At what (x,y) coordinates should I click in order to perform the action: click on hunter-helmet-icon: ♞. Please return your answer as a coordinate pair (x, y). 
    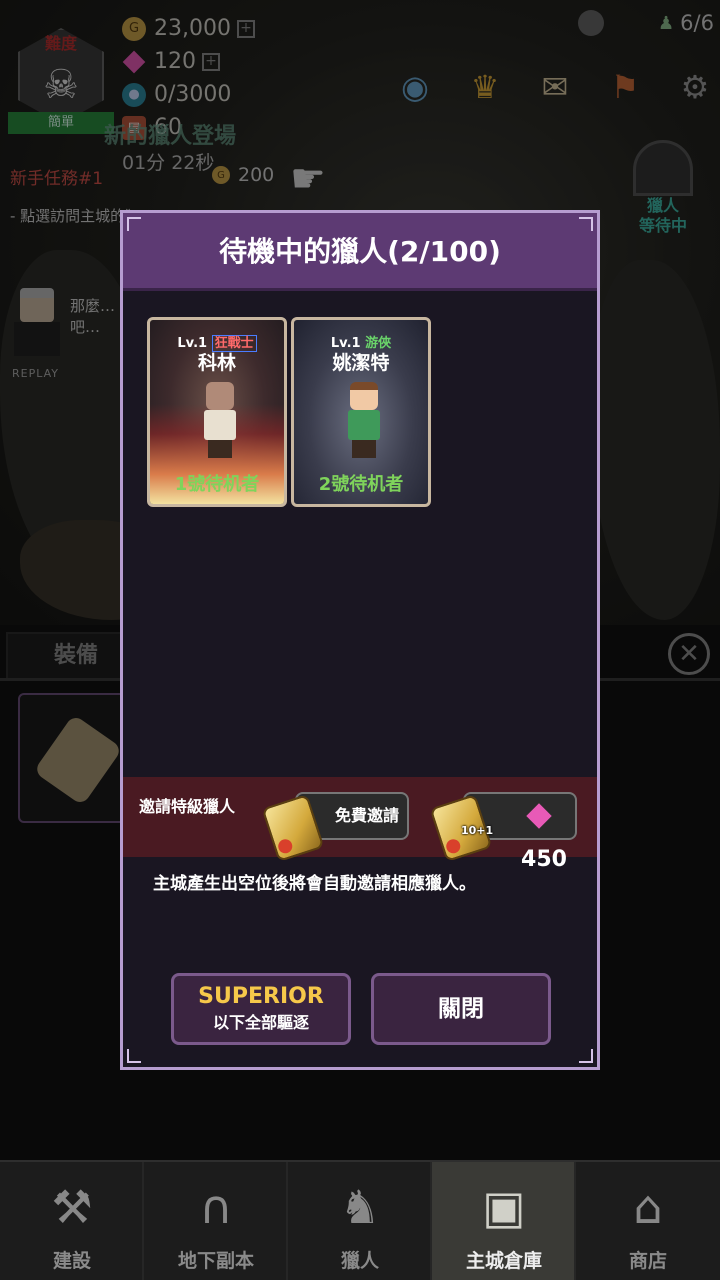
    Looking at the image, I should click on (360, 1207).